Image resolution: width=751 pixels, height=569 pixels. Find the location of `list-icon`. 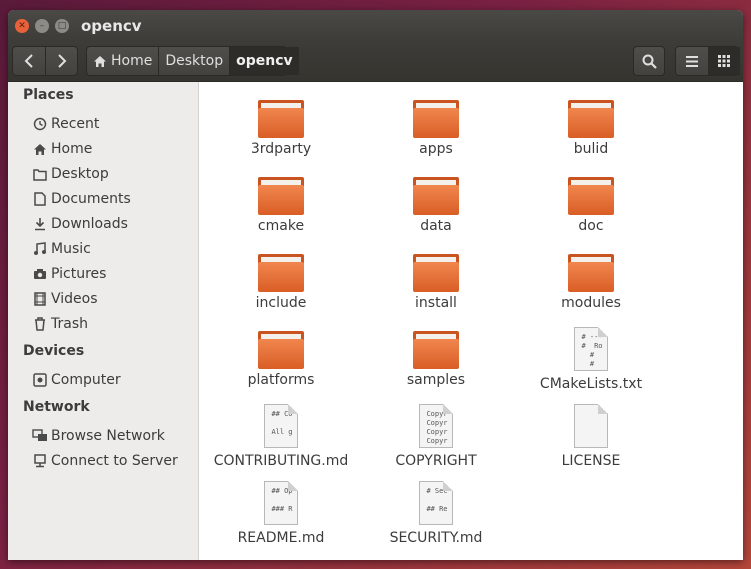

list-icon is located at coordinates (692, 61).